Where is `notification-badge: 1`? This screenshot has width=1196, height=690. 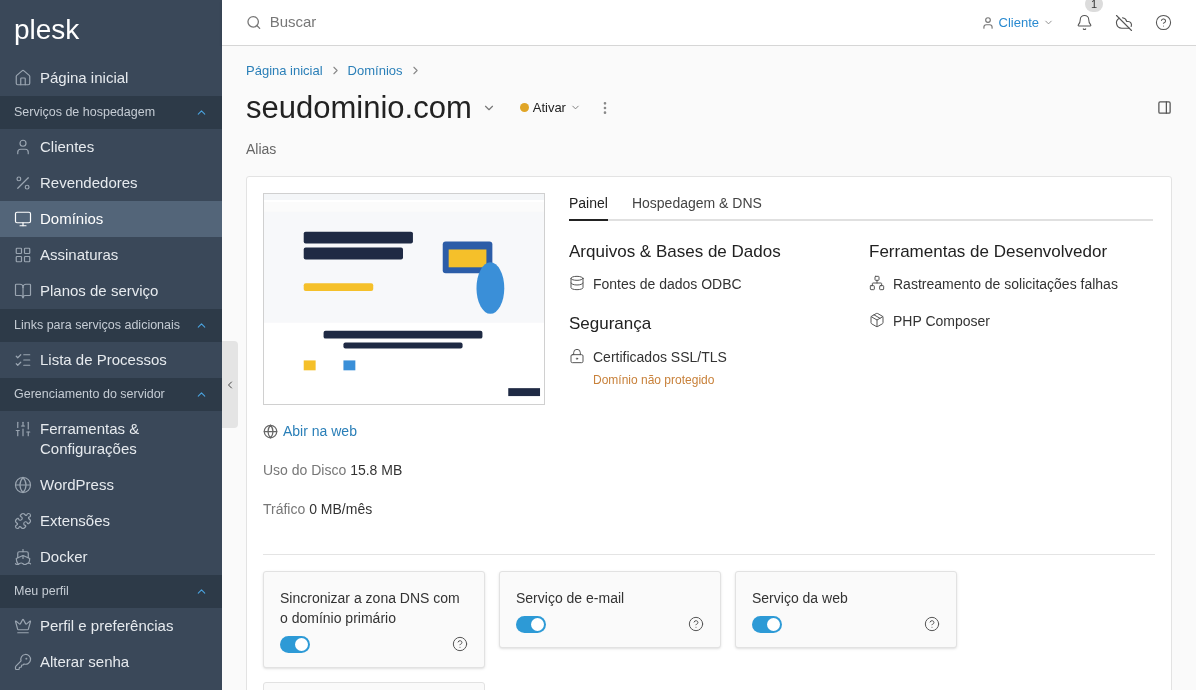 notification-badge: 1 is located at coordinates (1094, 6).